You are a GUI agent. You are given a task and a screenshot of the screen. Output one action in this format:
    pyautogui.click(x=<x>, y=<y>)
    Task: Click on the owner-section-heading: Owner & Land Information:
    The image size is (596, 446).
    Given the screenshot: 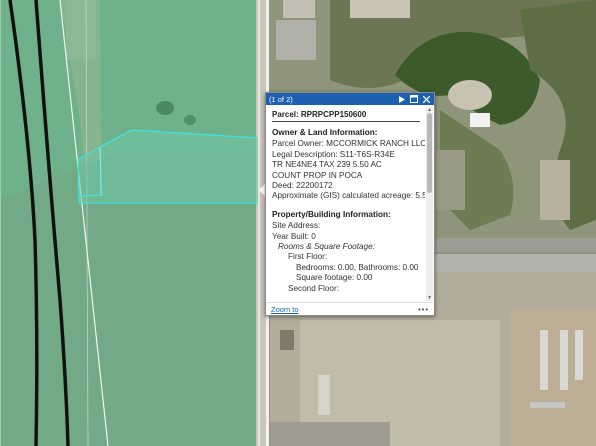 What is the action you would take?
    pyautogui.click(x=325, y=132)
    